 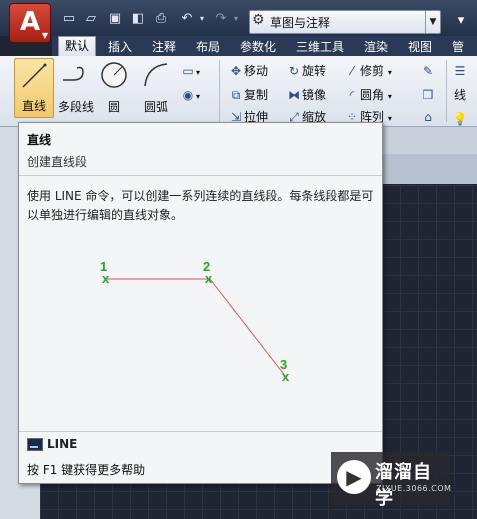 What do you see at coordinates (248, 95) in the screenshot?
I see `copy-button: ⧉ 复制` at bounding box center [248, 95].